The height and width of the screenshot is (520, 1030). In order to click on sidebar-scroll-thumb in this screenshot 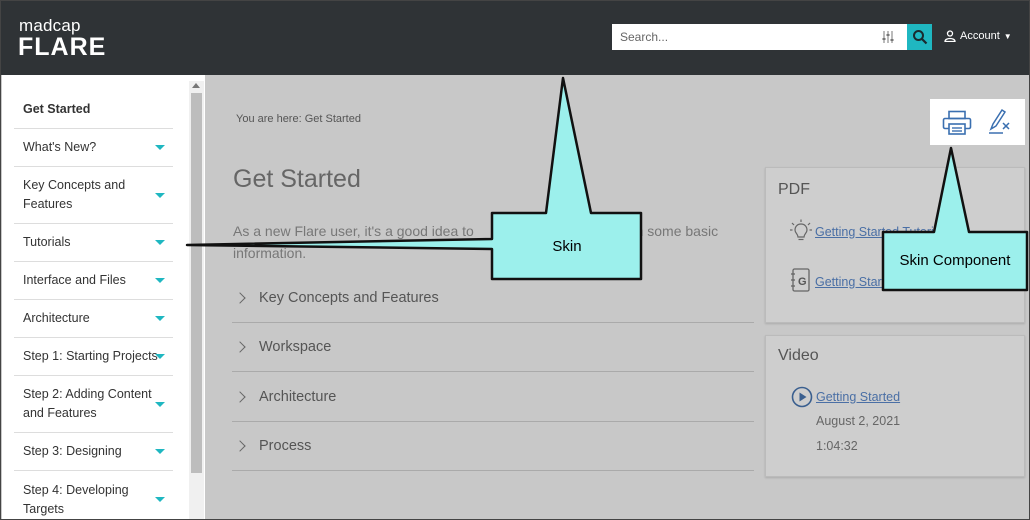, I will do `click(196, 283)`.